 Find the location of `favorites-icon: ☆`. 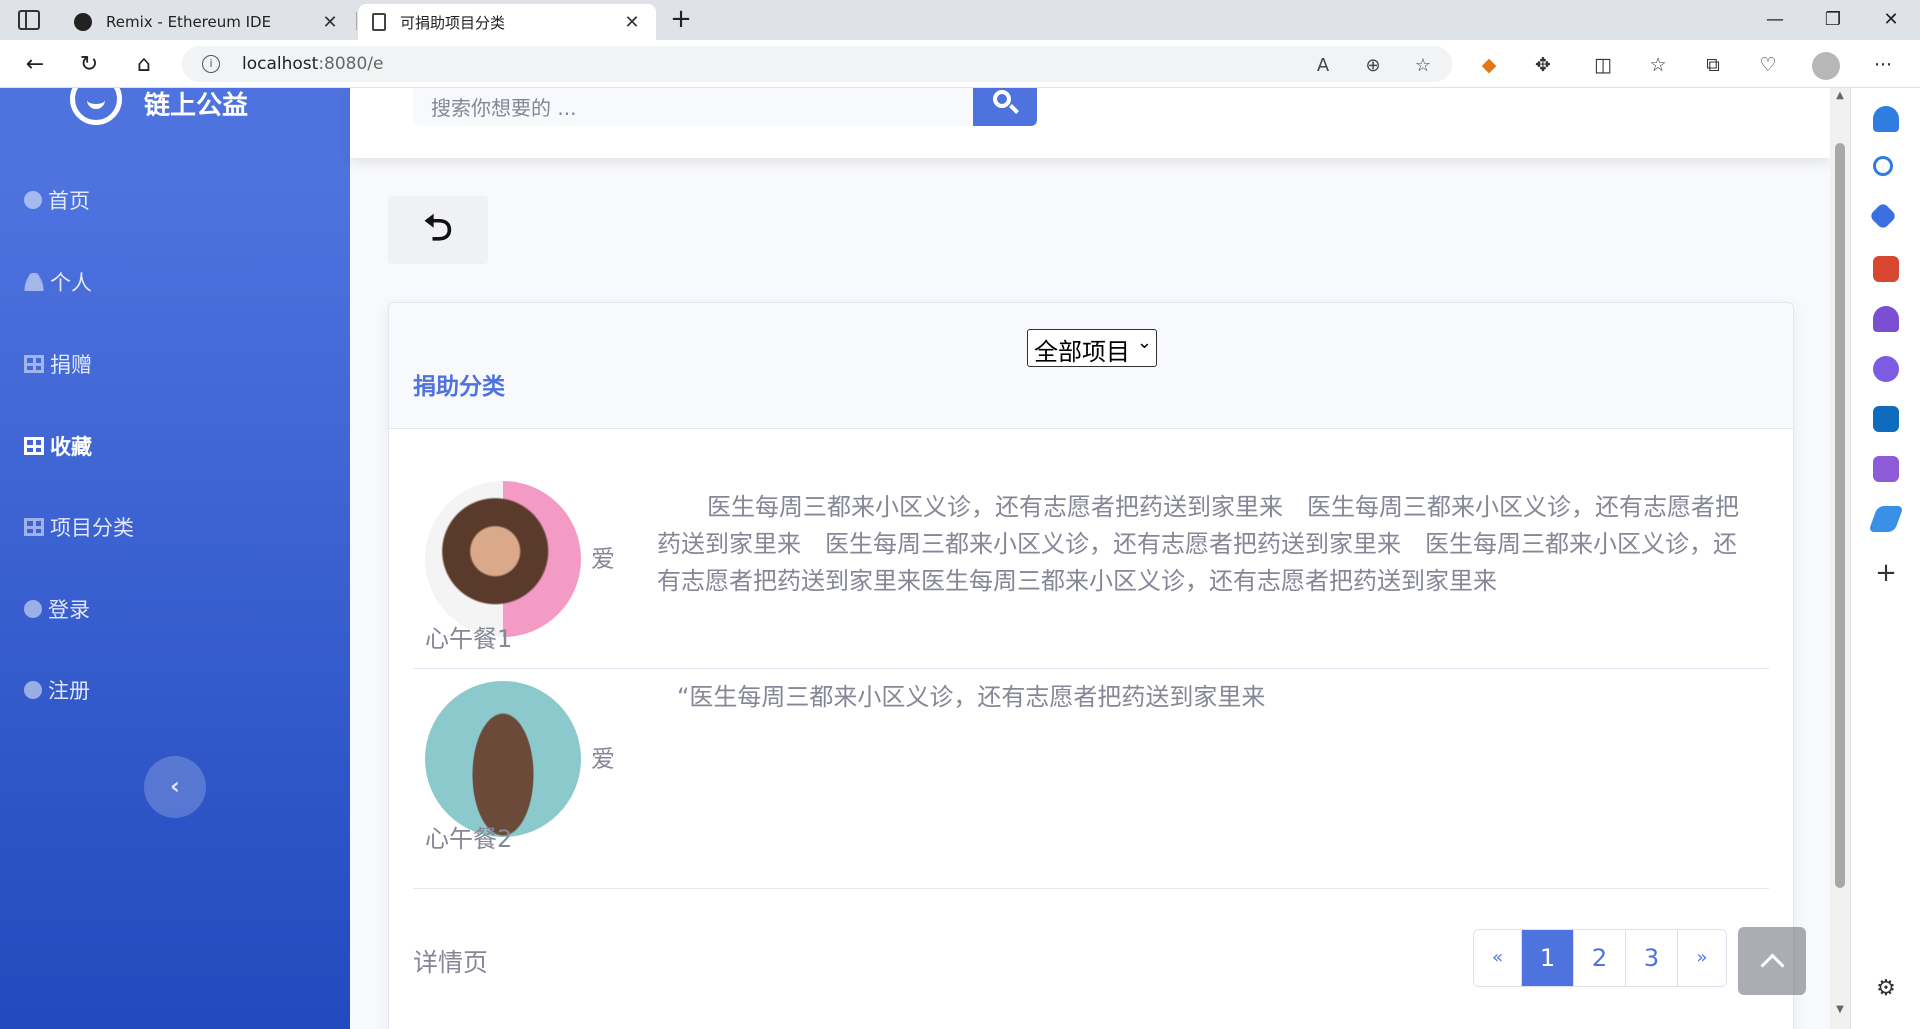

favorites-icon: ☆ is located at coordinates (1658, 65).